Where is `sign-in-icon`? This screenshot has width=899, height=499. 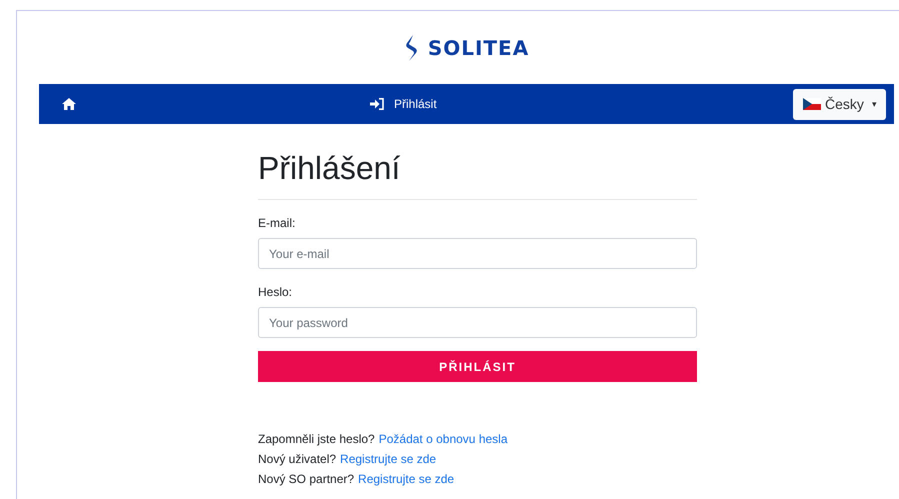
sign-in-icon is located at coordinates (377, 104).